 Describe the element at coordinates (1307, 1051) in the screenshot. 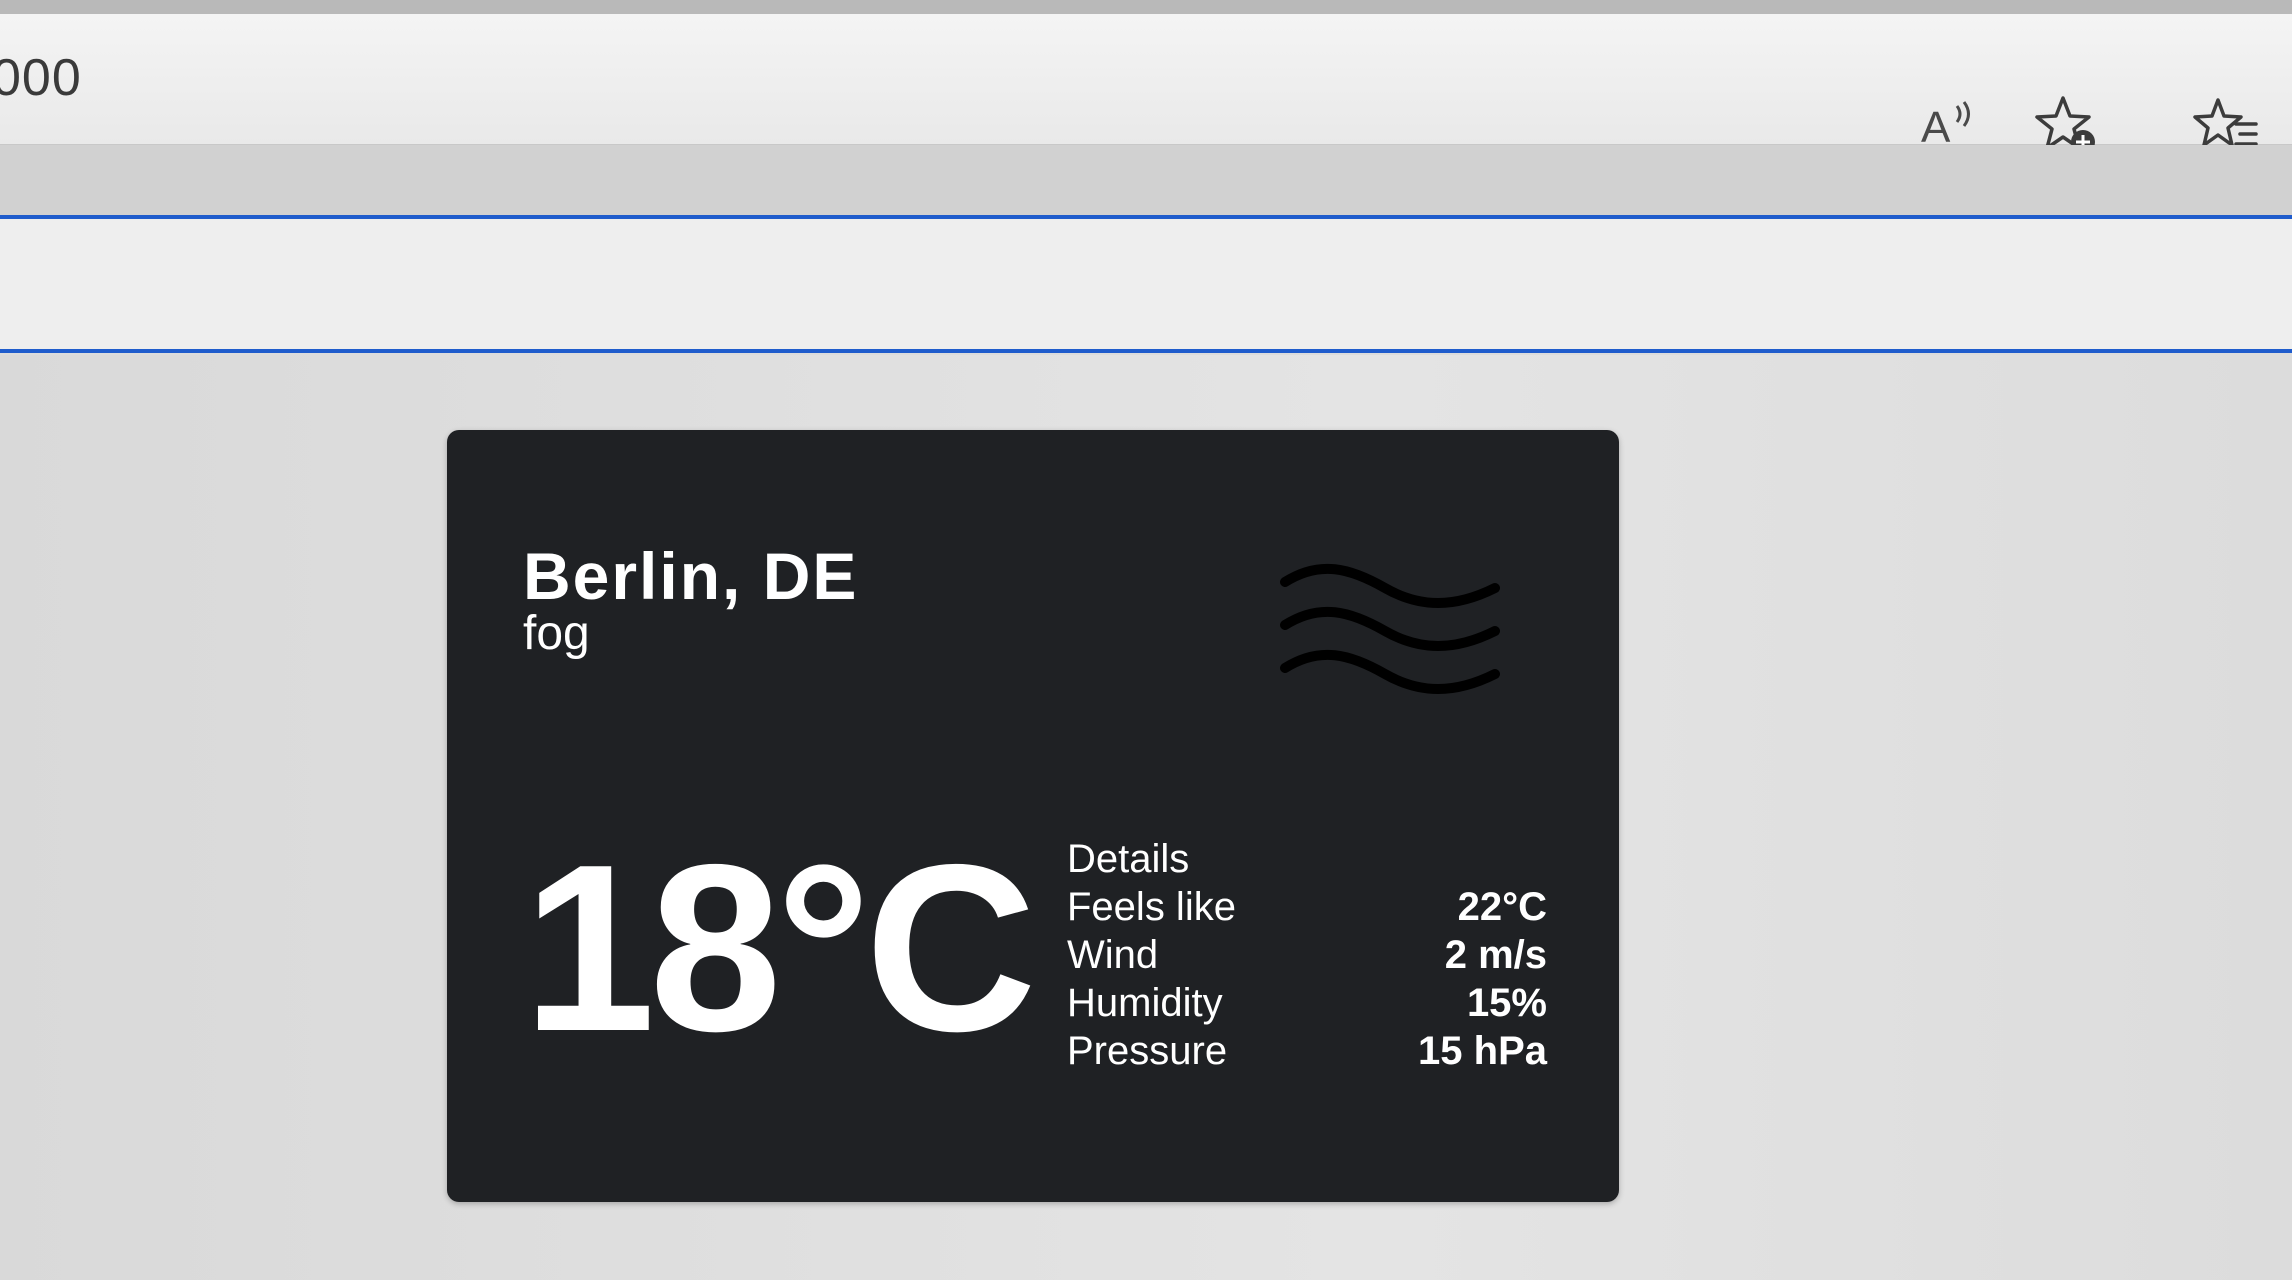

I see `detail-row-pressure: Pressure 15 hPa` at that location.